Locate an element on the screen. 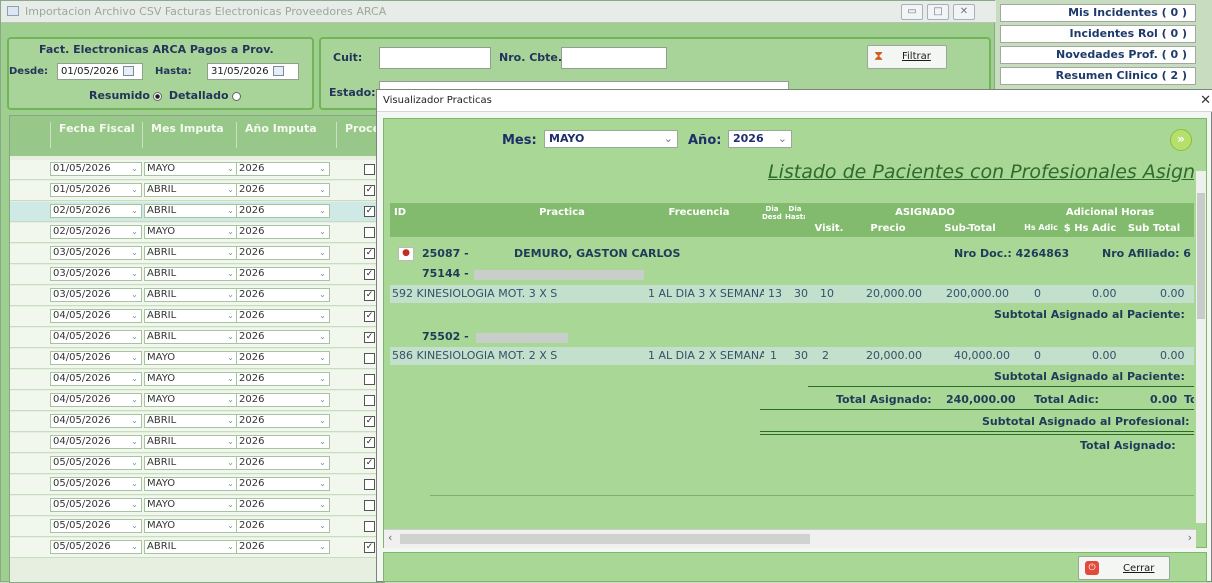 Image resolution: width=1212 pixels, height=583 pixels. header-fecha-fiscal: Fecha Fiscal is located at coordinates (94, 135).